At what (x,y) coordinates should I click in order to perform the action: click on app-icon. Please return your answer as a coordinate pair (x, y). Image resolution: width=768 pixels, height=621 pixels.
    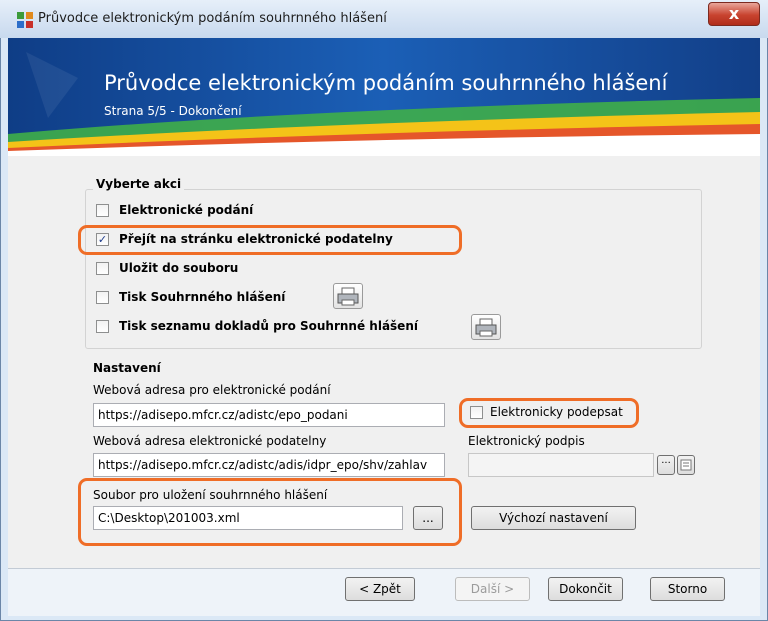
    Looking at the image, I should click on (25, 20).